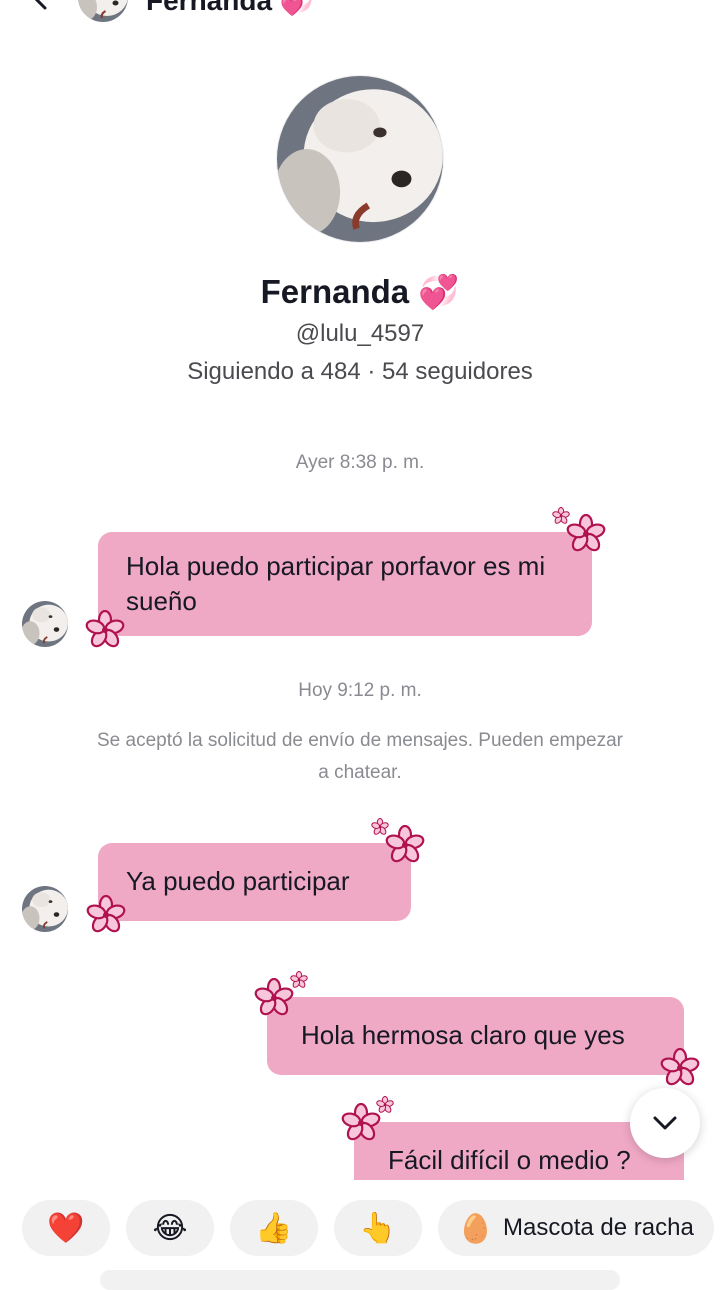  I want to click on laughing-face-icon: 😂, so click(170, 1228).